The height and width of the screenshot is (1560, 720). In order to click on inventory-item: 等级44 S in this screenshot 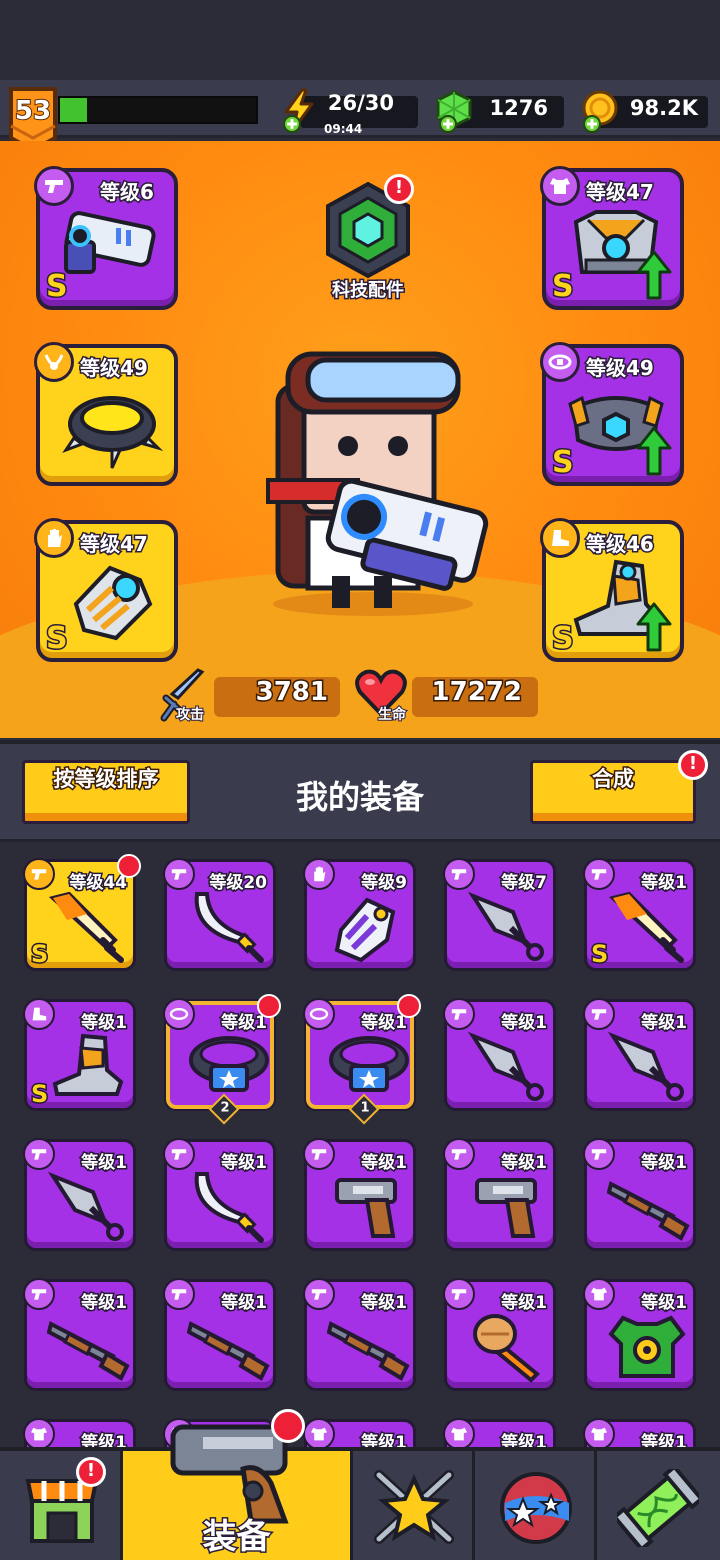, I will do `click(82, 912)`.